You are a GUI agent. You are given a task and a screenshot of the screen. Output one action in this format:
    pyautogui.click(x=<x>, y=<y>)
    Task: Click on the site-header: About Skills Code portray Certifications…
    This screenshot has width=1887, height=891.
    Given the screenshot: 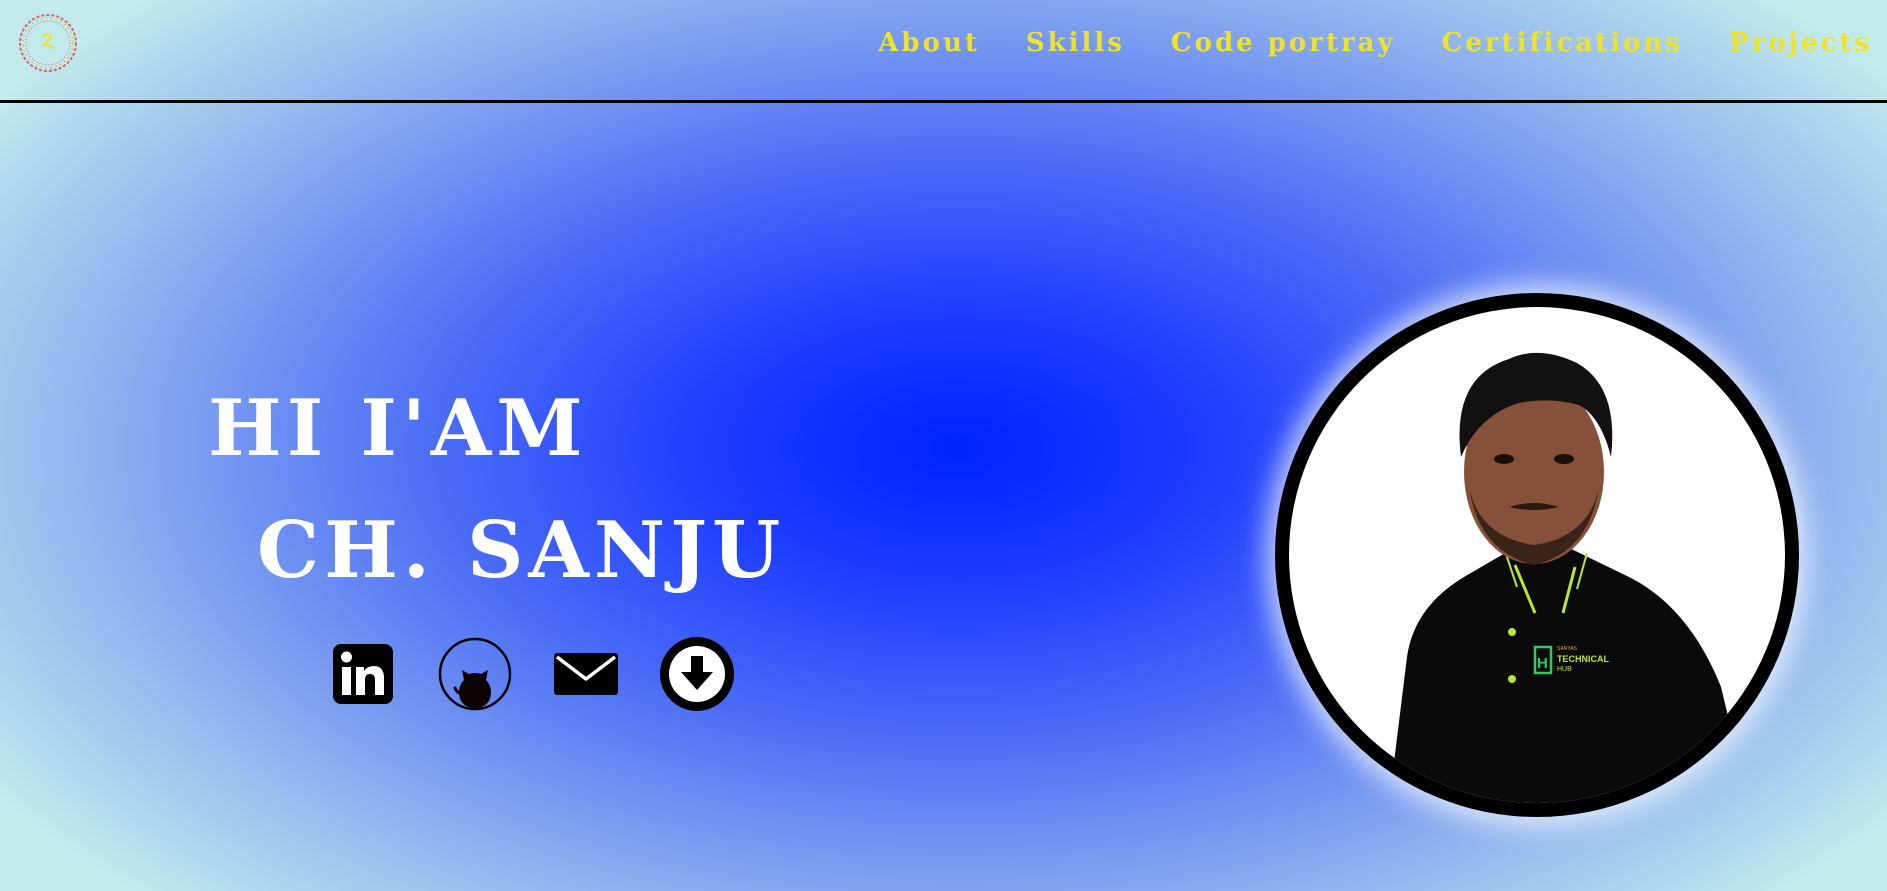 What is the action you would take?
    pyautogui.click(x=943, y=51)
    